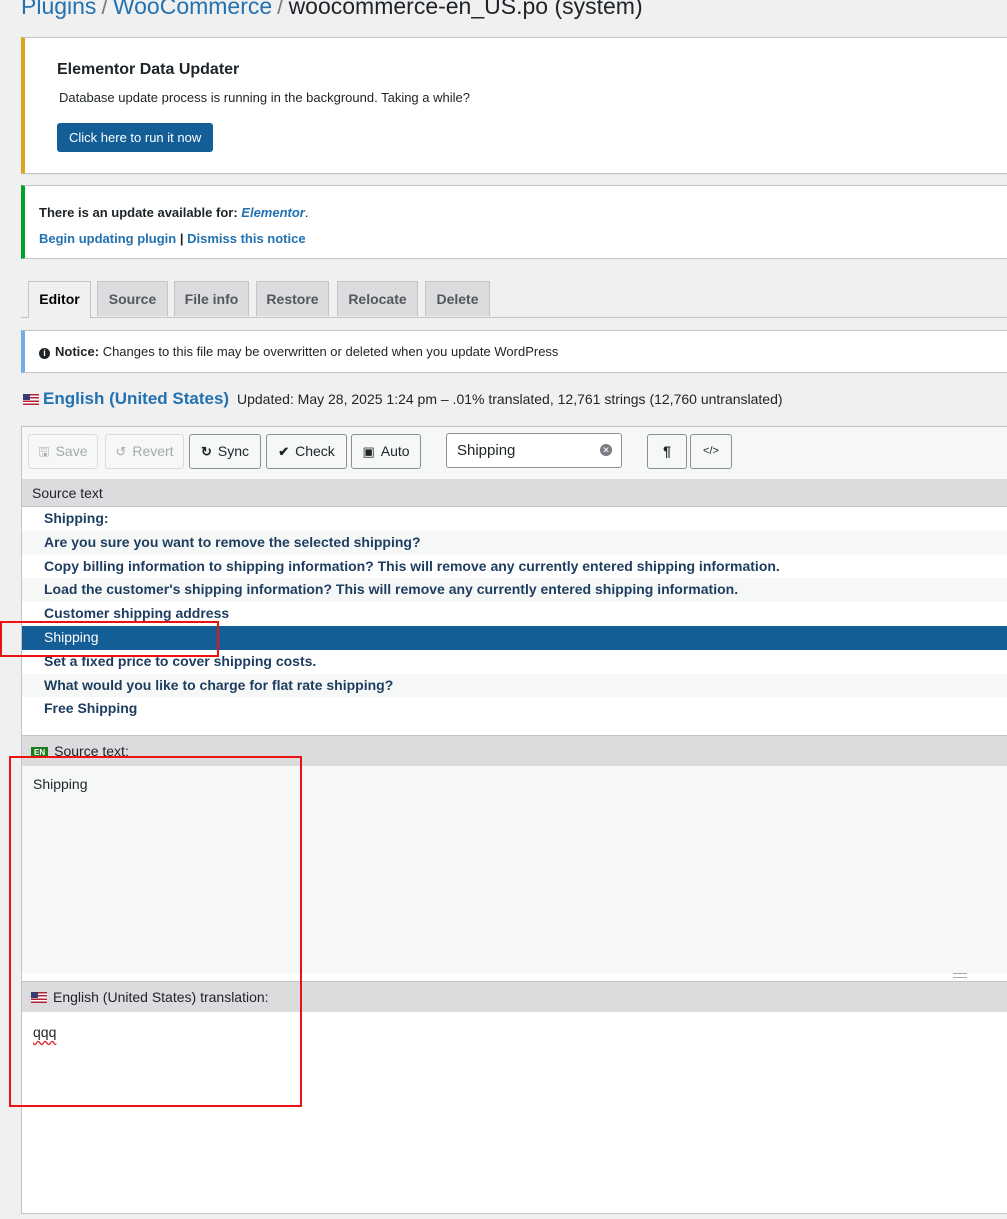  What do you see at coordinates (667, 451) in the screenshot?
I see `invisibles-toggle-button: ¶` at bounding box center [667, 451].